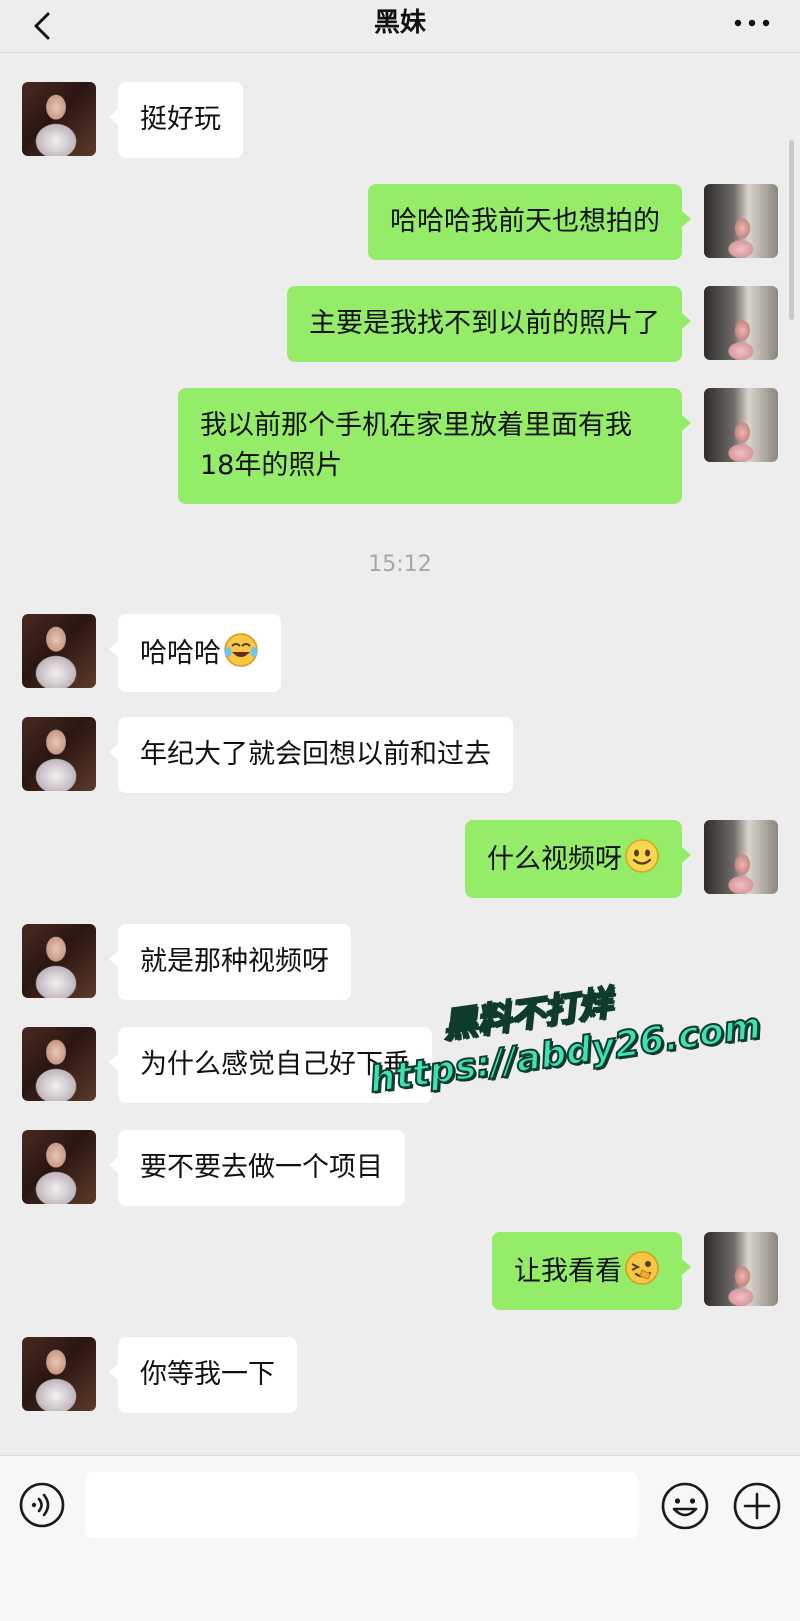 The height and width of the screenshot is (1621, 800). Describe the element at coordinates (207, 1374) in the screenshot. I see `message-text: 你等我一下` at that location.